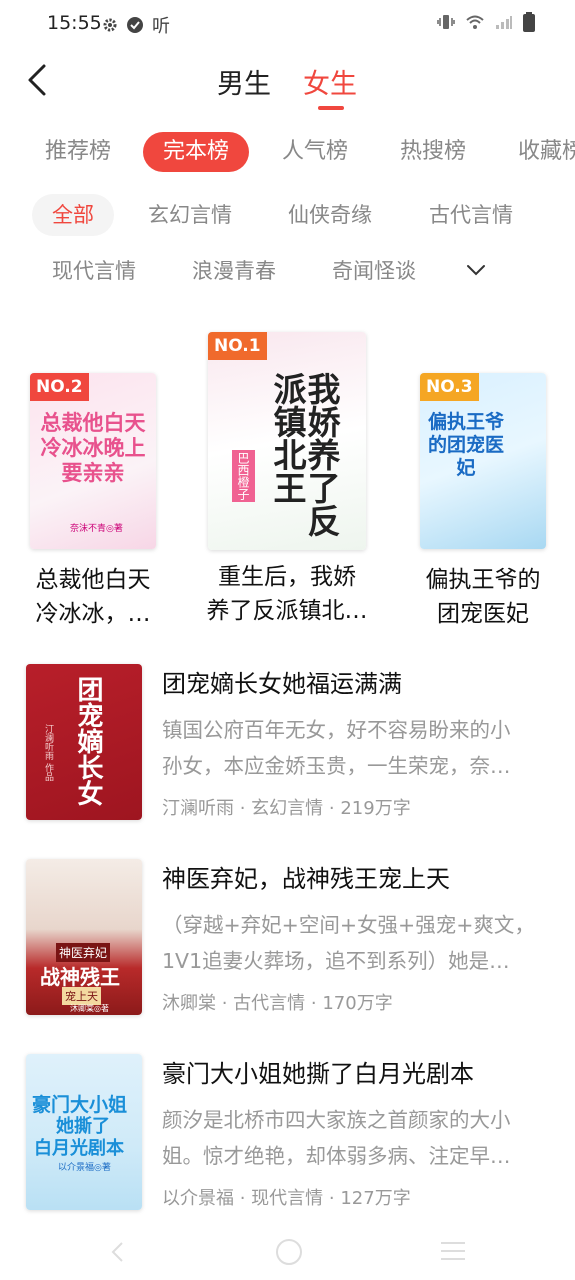 This screenshot has height=1280, width=575. What do you see at coordinates (375, 1198) in the screenshot?
I see `book-word-count: 127万字` at bounding box center [375, 1198].